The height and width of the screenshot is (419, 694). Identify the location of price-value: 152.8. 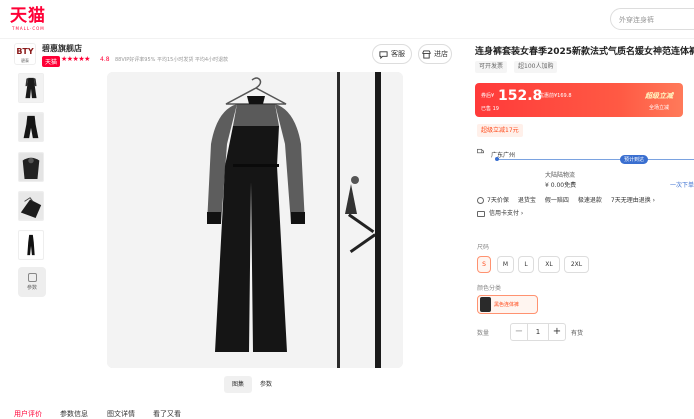
(520, 96).